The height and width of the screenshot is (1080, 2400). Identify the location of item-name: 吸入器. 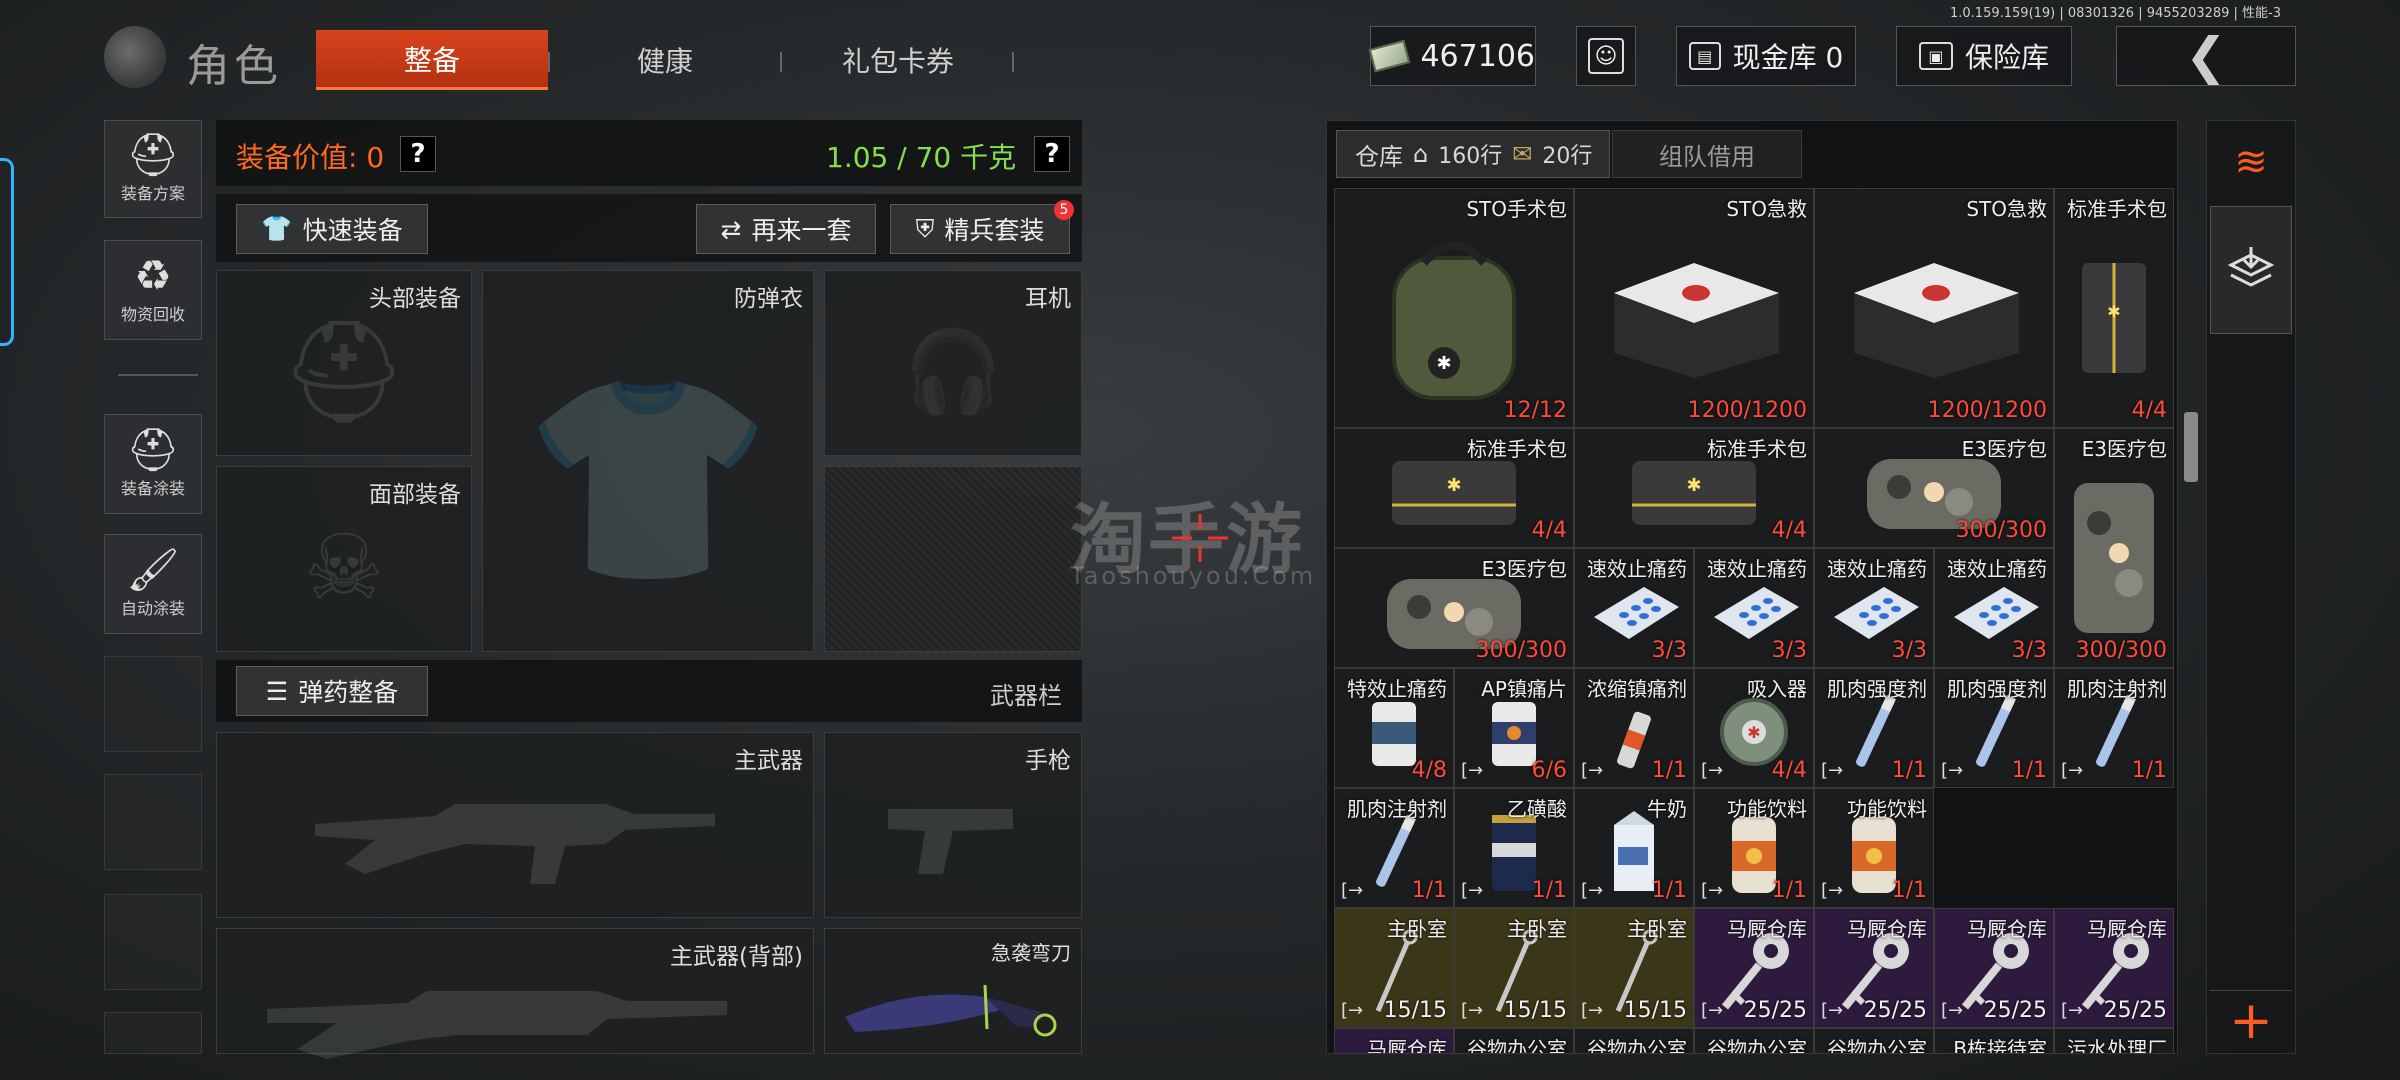
(1777, 689).